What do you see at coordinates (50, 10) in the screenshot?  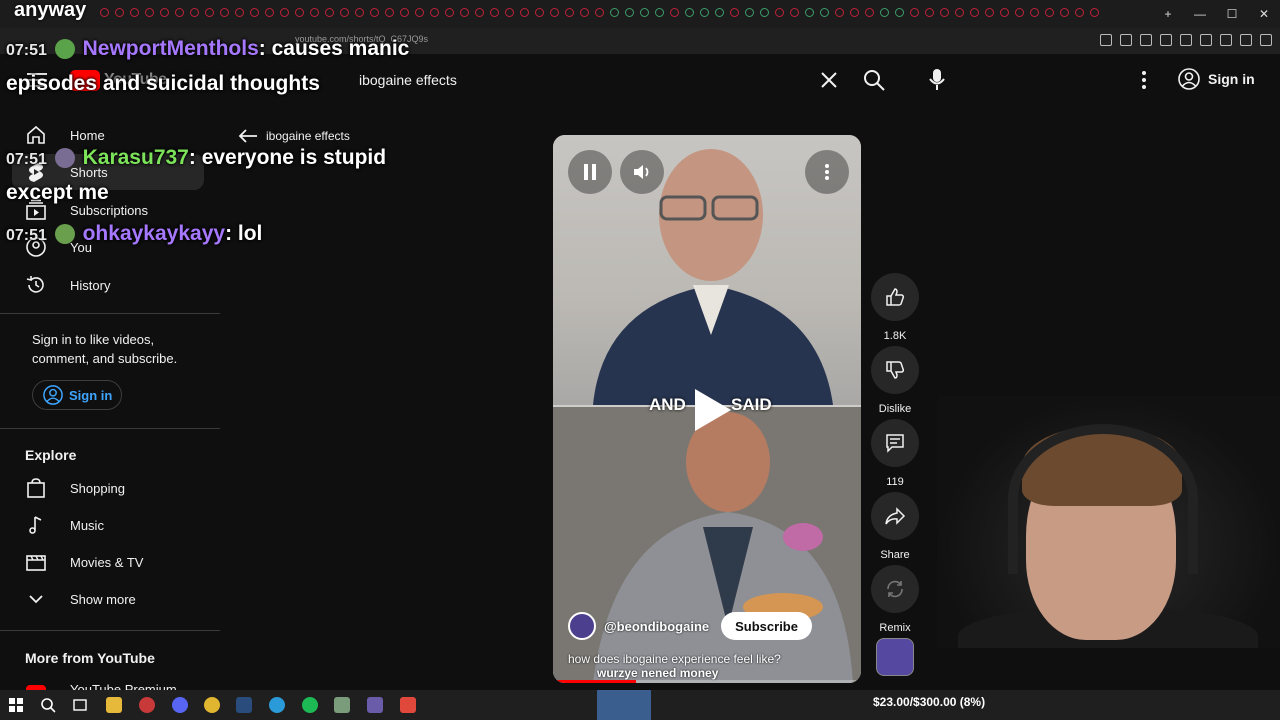 I see `chat-partial-message: anyway` at bounding box center [50, 10].